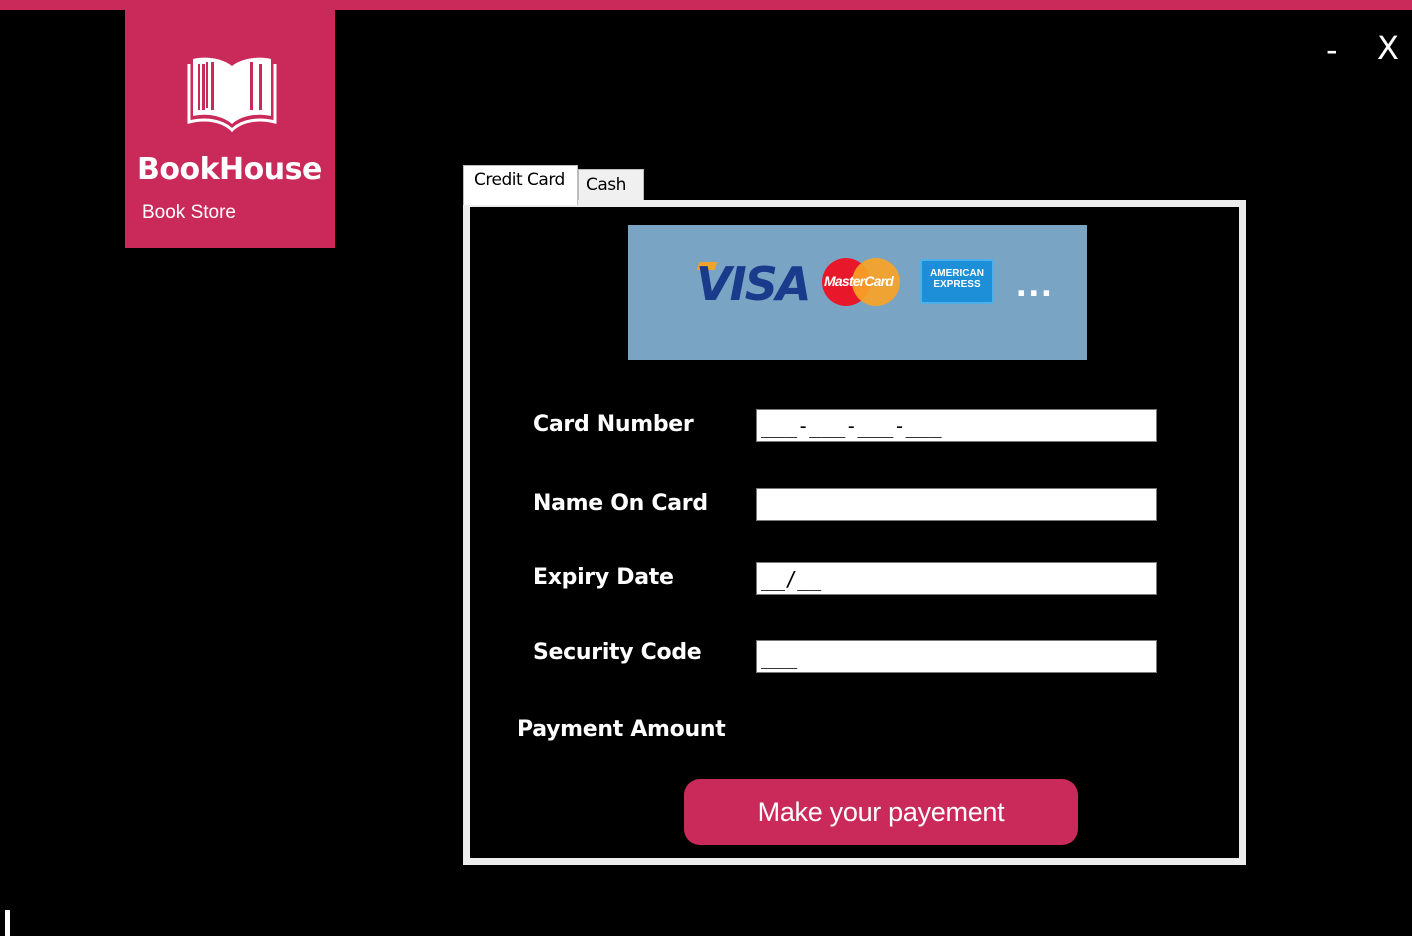 The height and width of the screenshot is (936, 1412). I want to click on security-code-input, so click(956, 656).